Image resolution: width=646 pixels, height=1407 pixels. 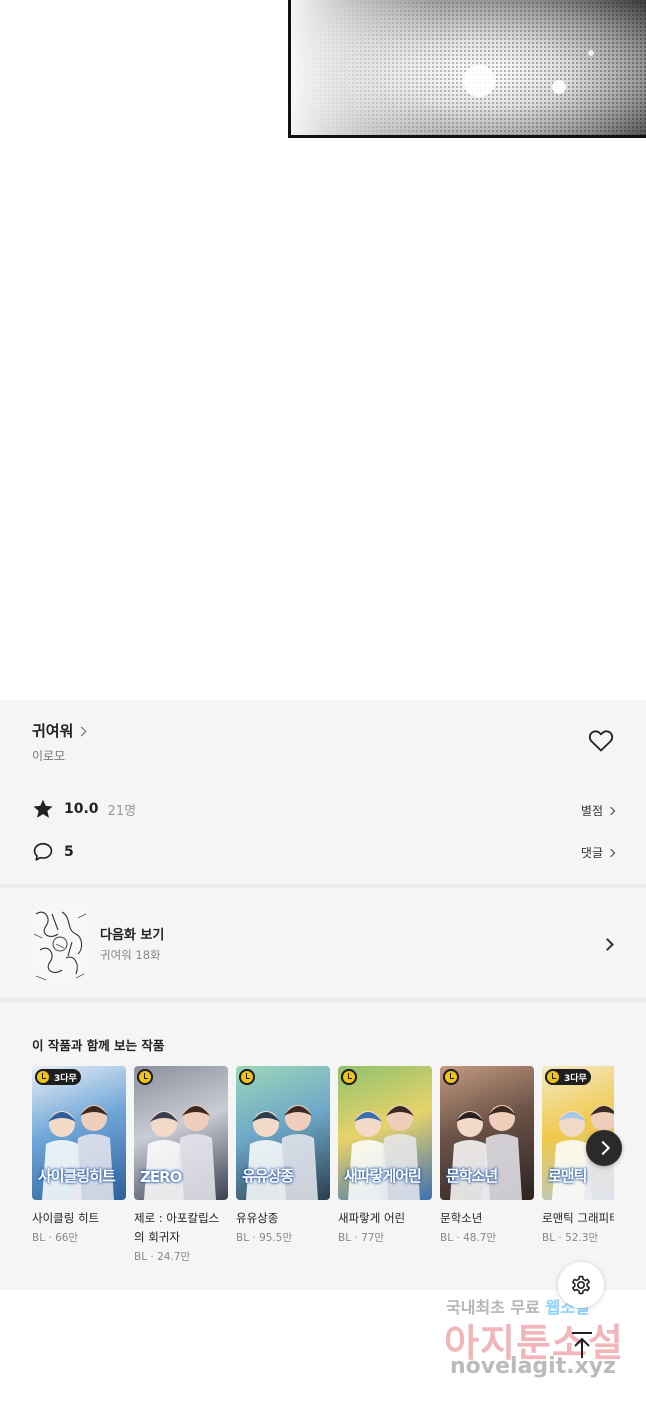 I want to click on recommendation-card: 문학소년 문학소년 BL · 48.7만, so click(x=487, y=1155).